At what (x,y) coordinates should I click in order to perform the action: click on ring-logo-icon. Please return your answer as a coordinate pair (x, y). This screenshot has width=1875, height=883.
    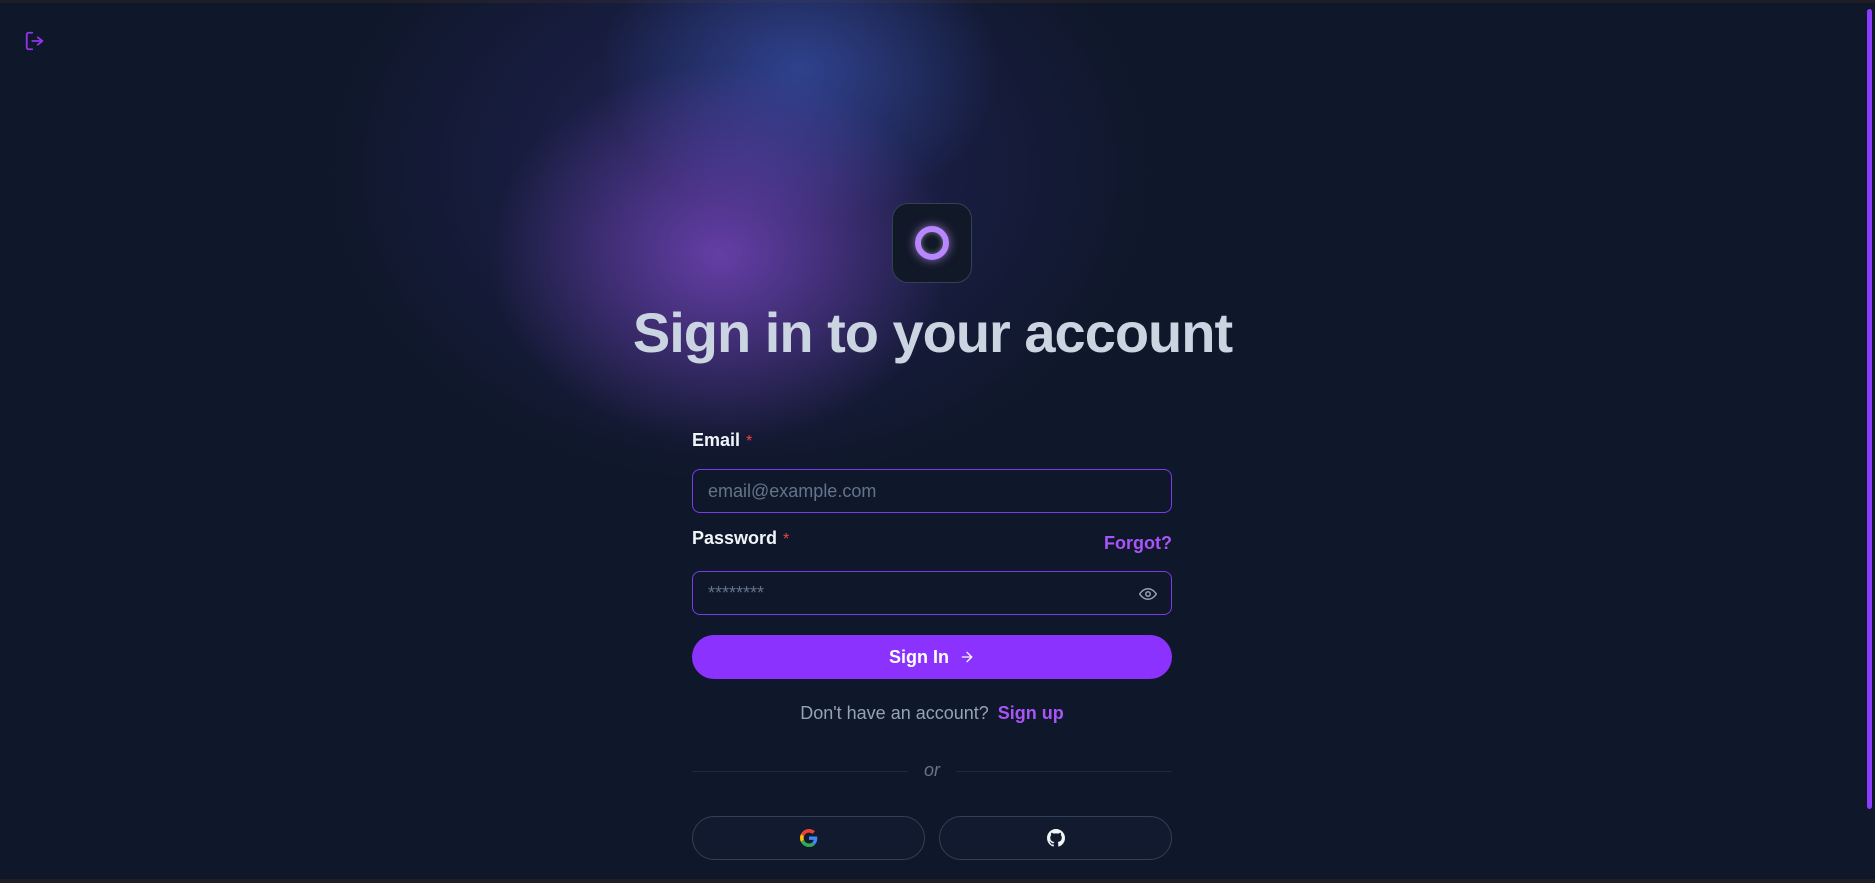
    Looking at the image, I should click on (932, 243).